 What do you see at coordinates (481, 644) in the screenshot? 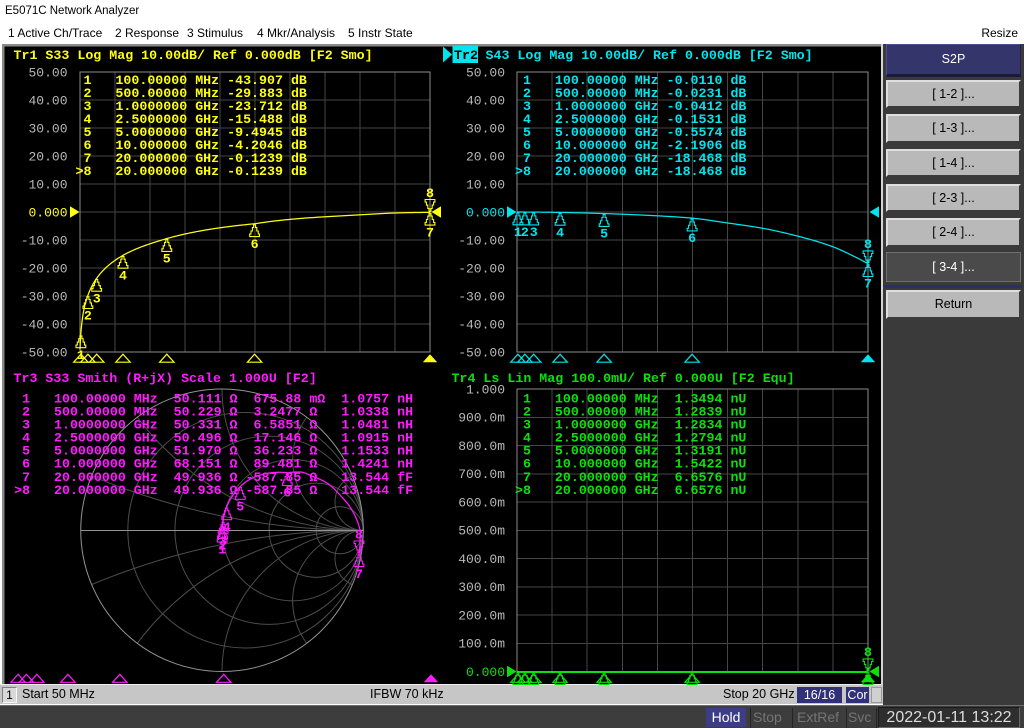
I see `svg-text: 100.0m` at bounding box center [481, 644].